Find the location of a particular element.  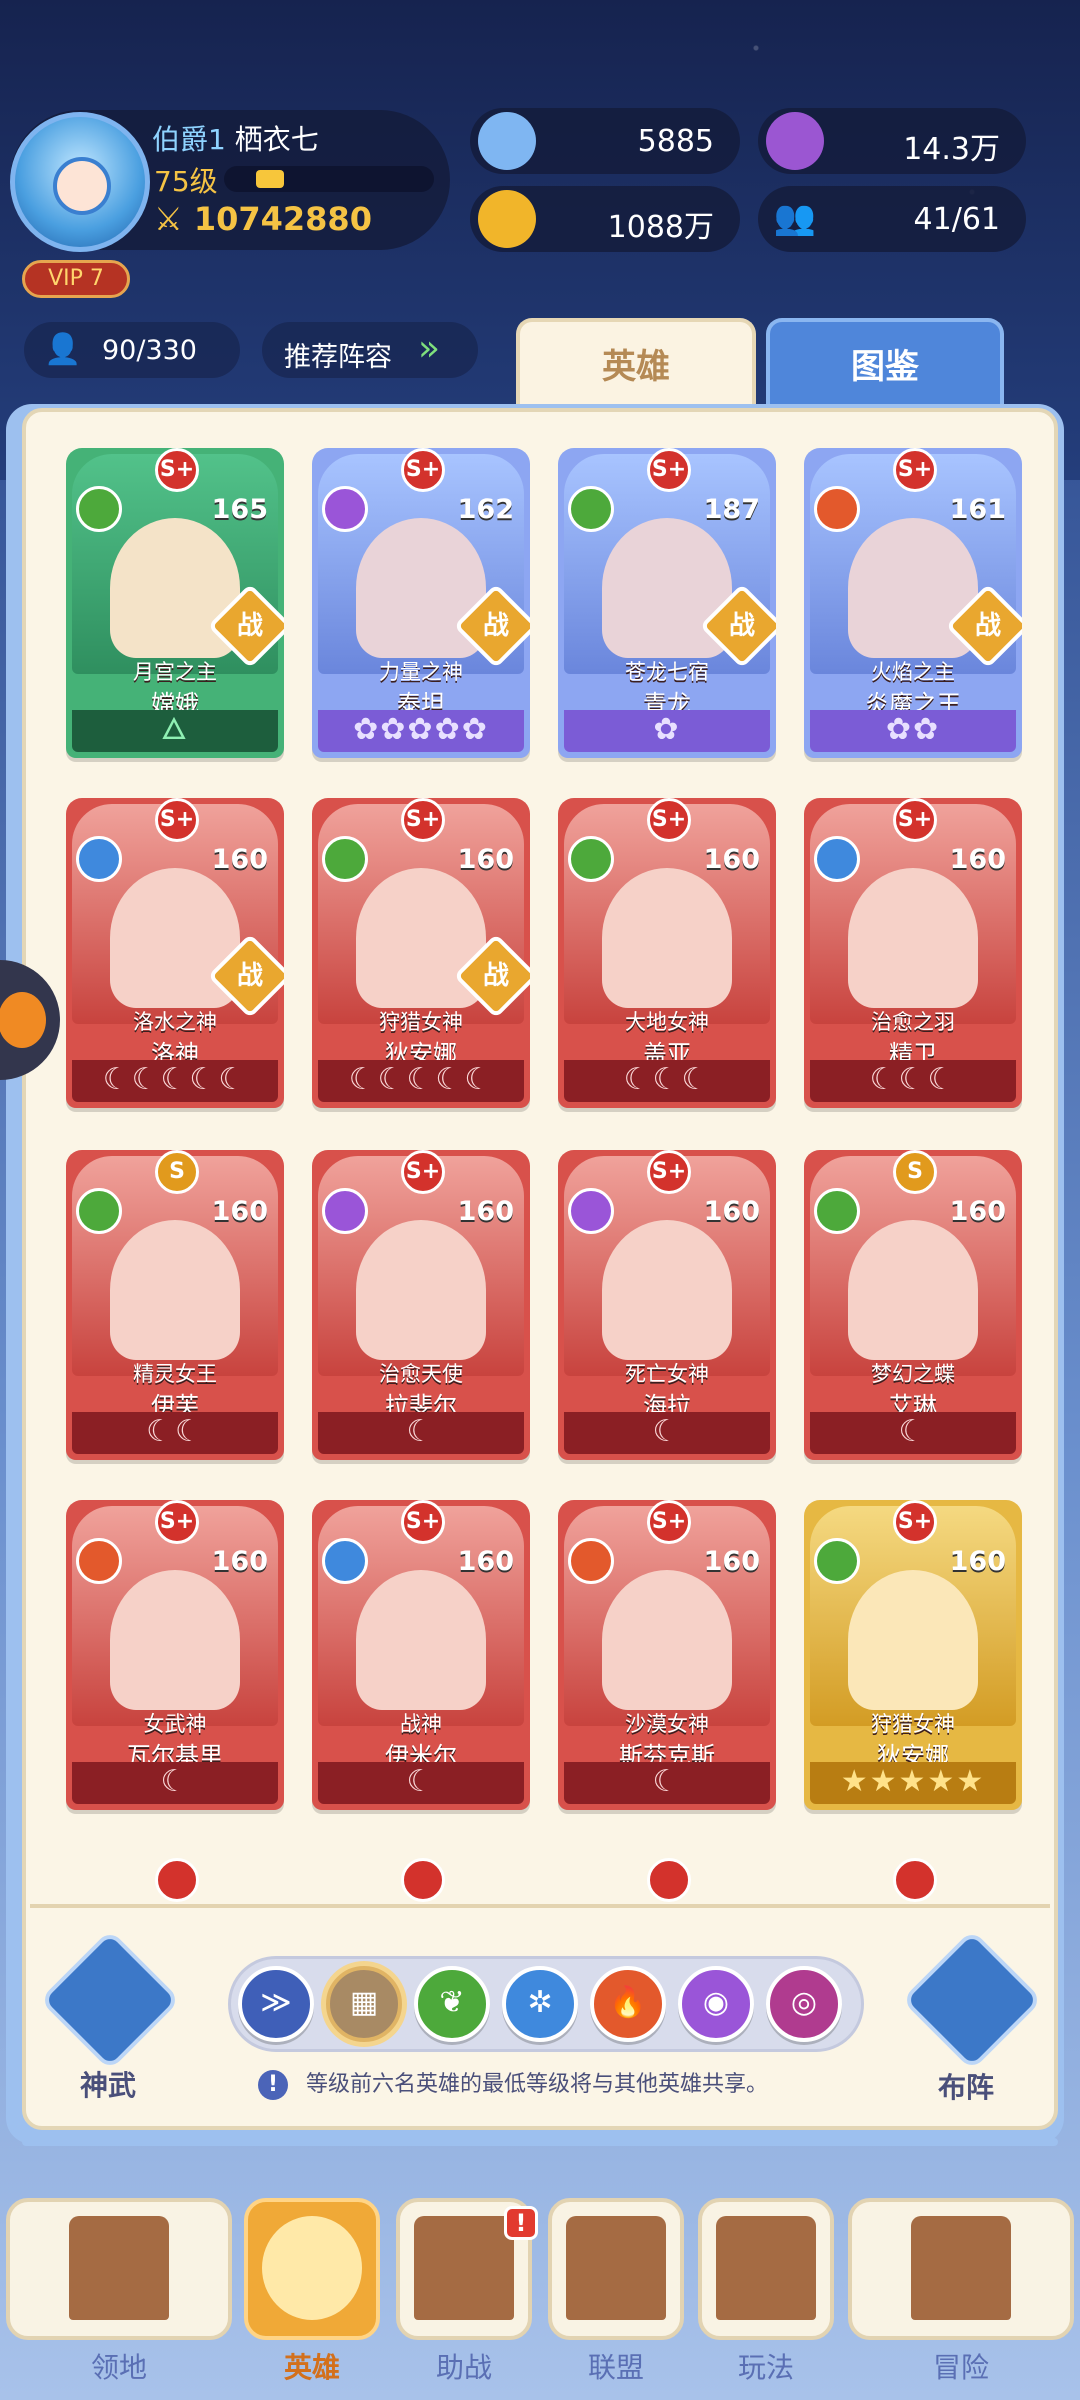

friends-icon: 👥 is located at coordinates (795, 218).